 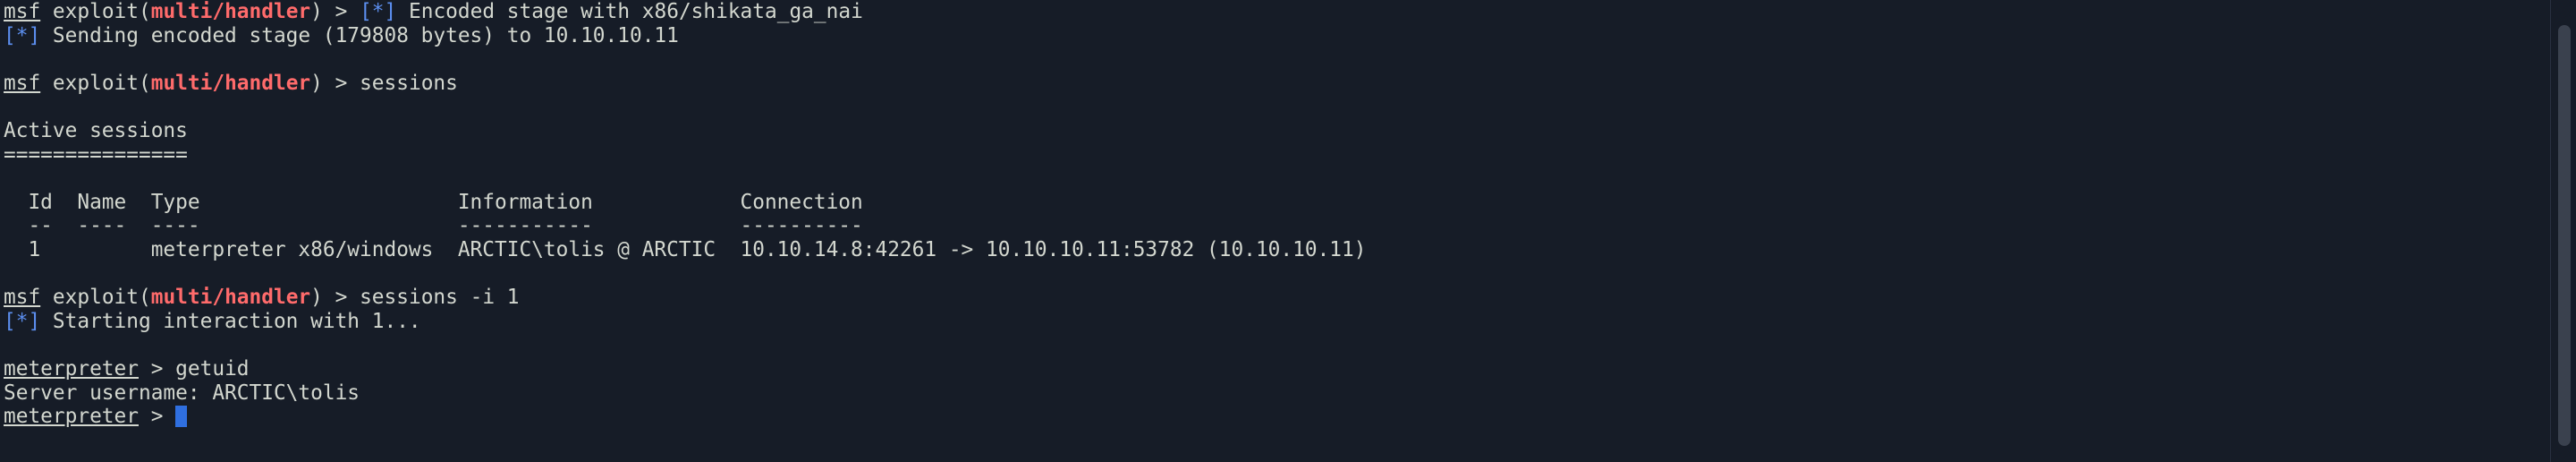 I want to click on scrollbar-thumb, so click(x=2564, y=235).